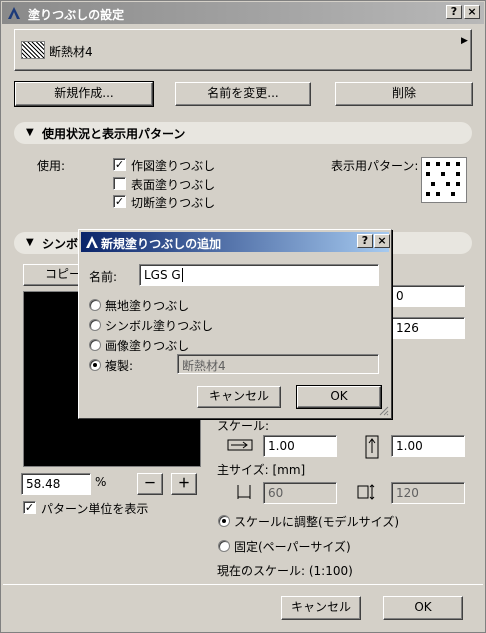 The width and height of the screenshot is (486, 633). I want to click on symbol-section-title: シンボ, so click(60, 244).